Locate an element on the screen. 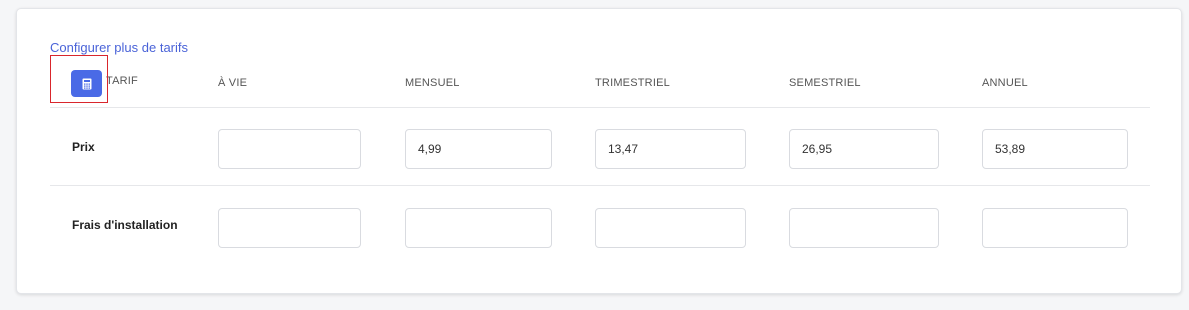 The image size is (1189, 310). price-annual-input is located at coordinates (1055, 149).